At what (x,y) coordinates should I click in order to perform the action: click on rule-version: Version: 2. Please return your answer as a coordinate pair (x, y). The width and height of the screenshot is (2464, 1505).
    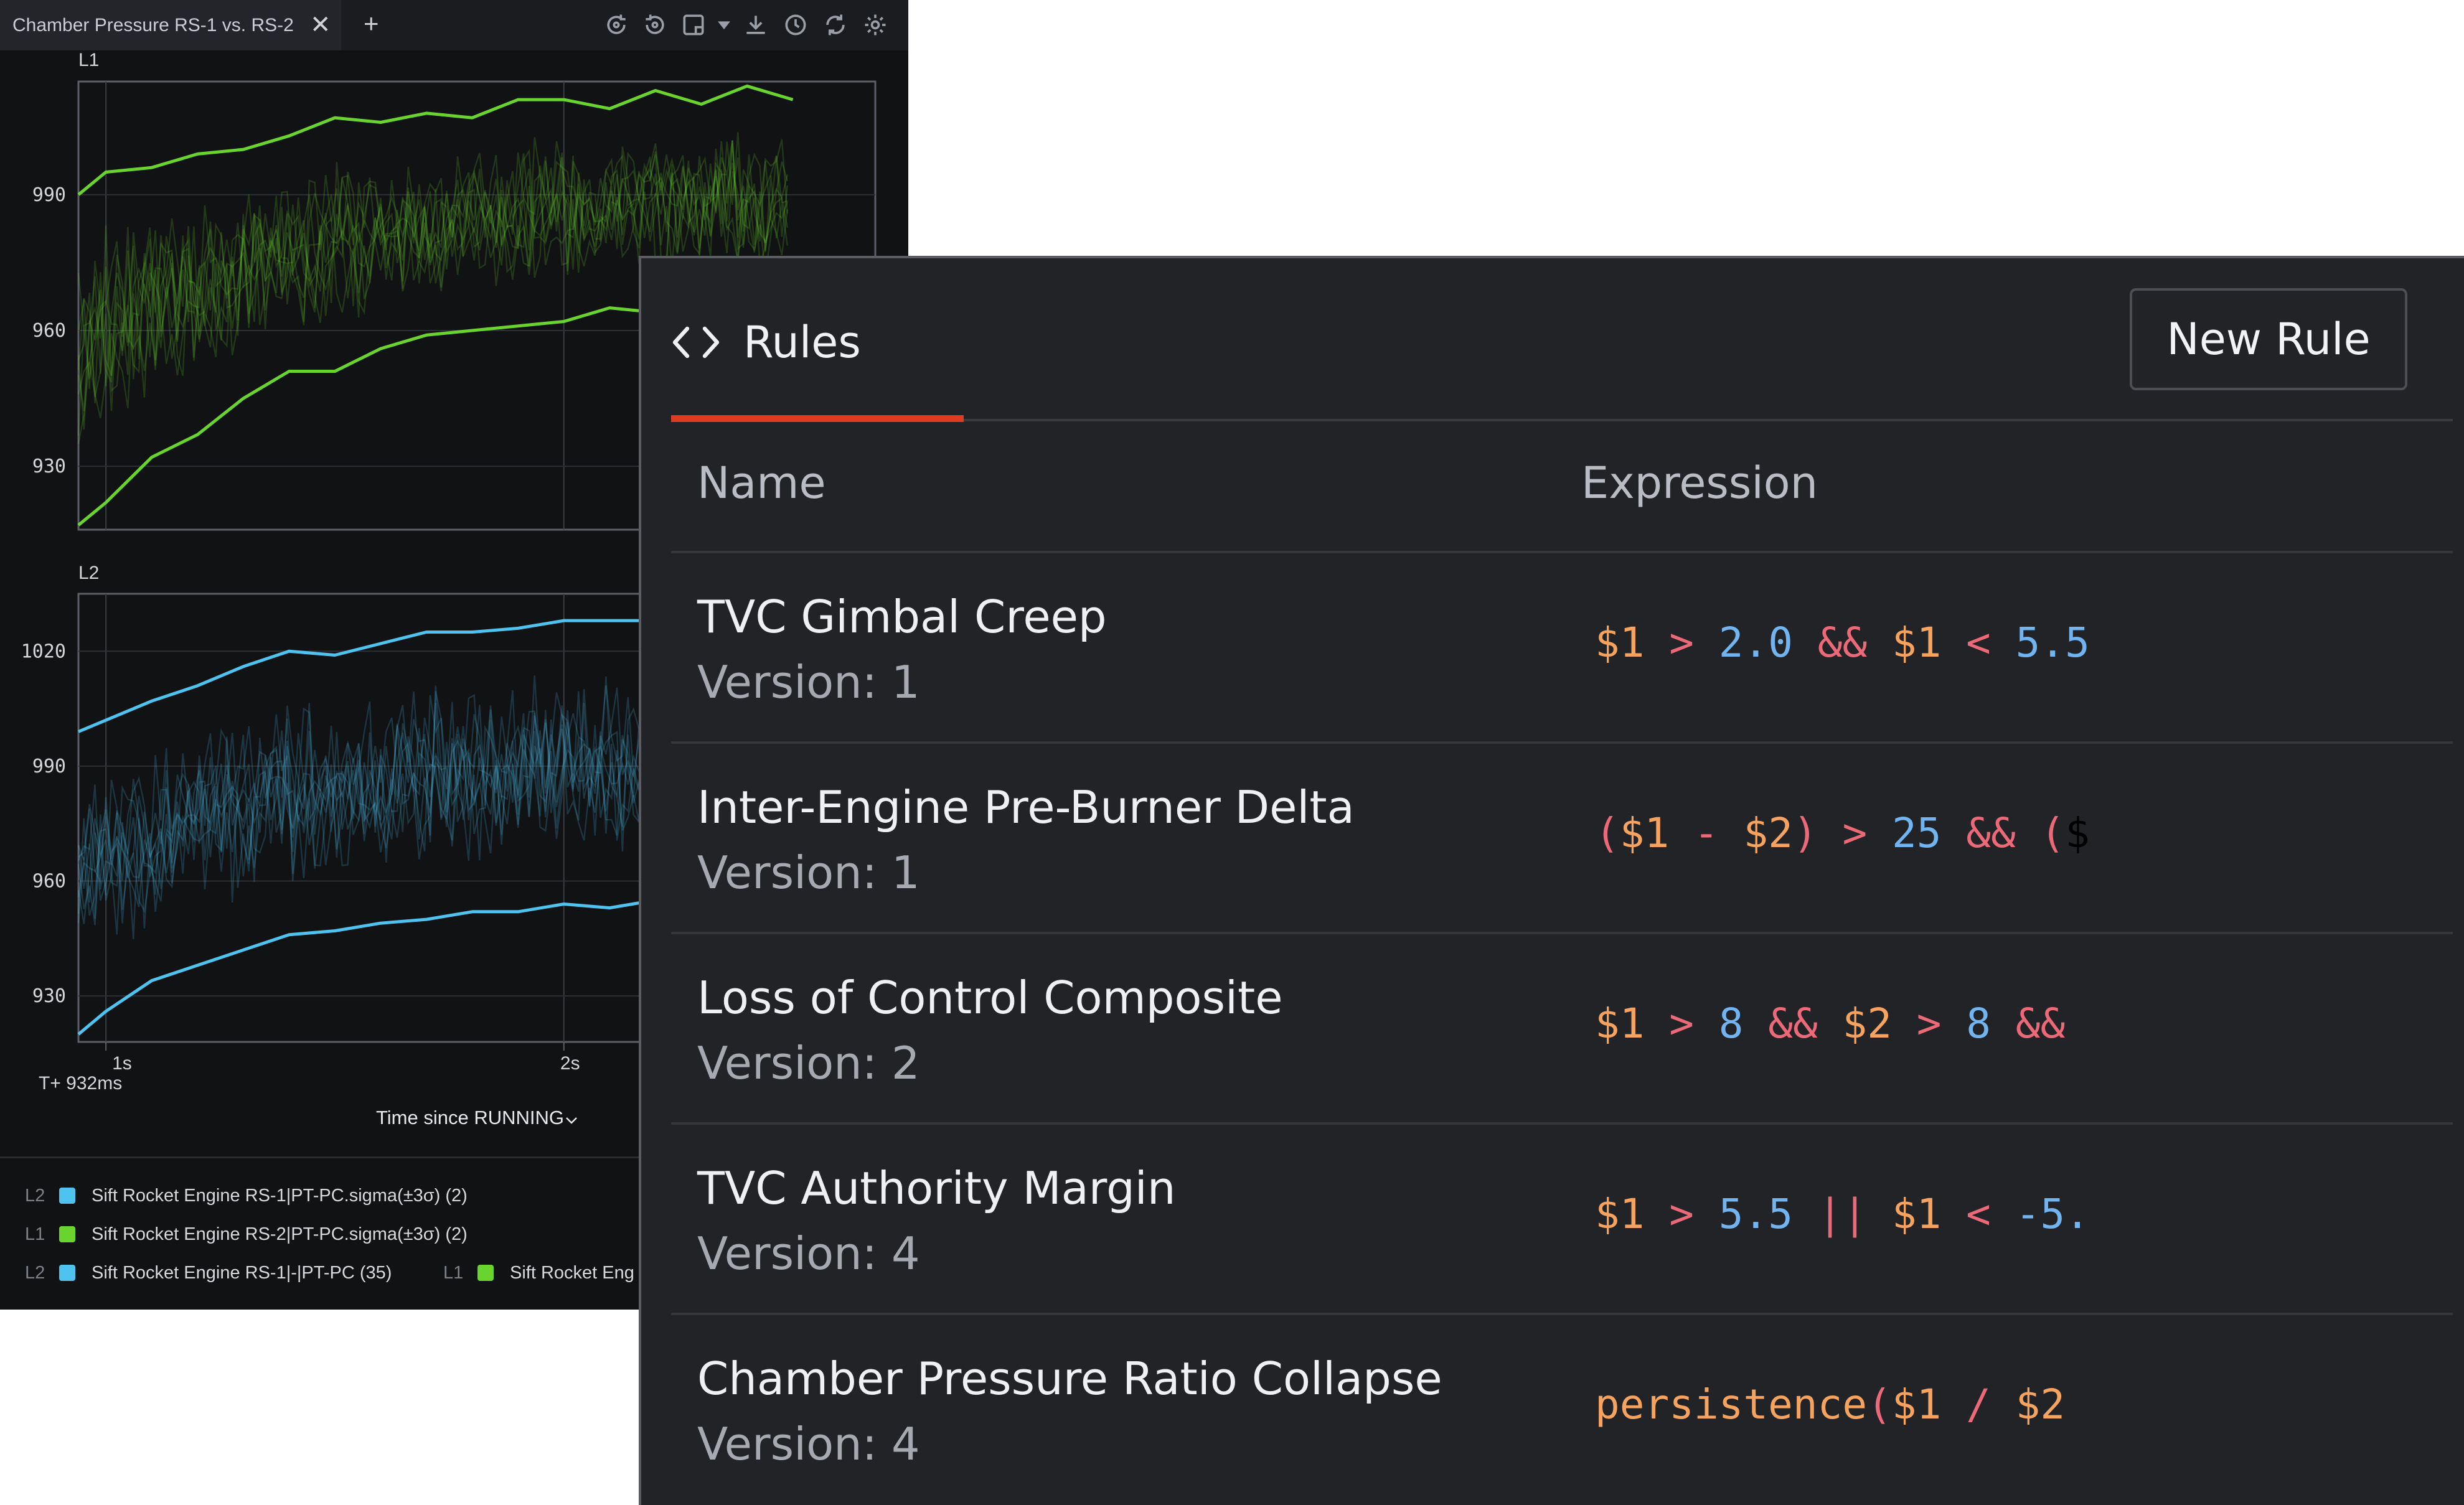
    Looking at the image, I should click on (808, 1063).